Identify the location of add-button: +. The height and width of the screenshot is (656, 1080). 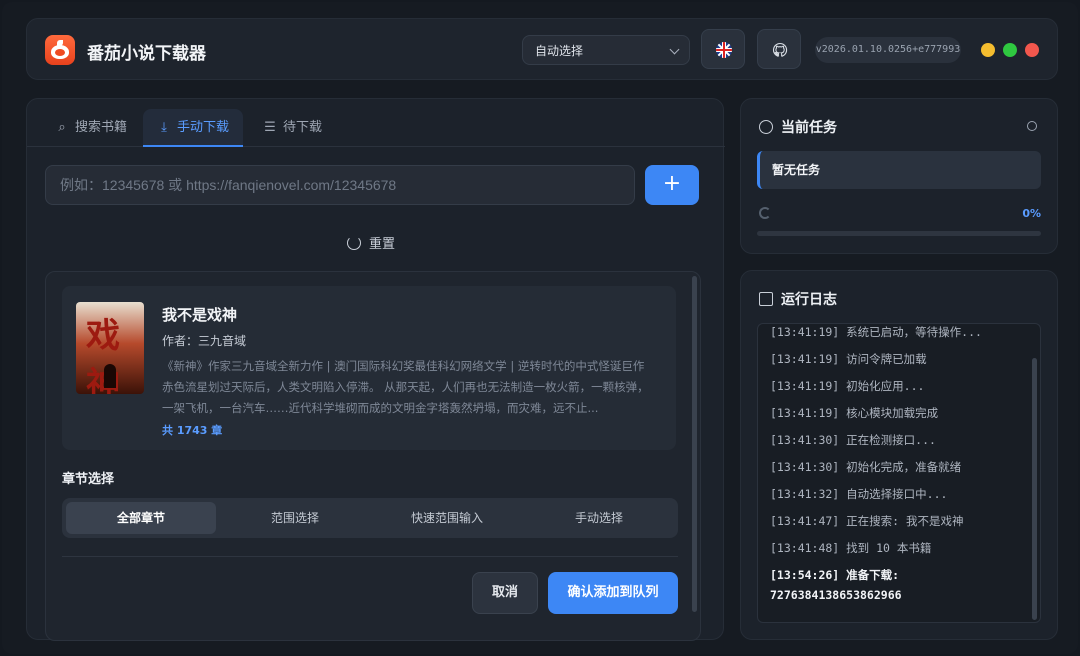
(672, 185).